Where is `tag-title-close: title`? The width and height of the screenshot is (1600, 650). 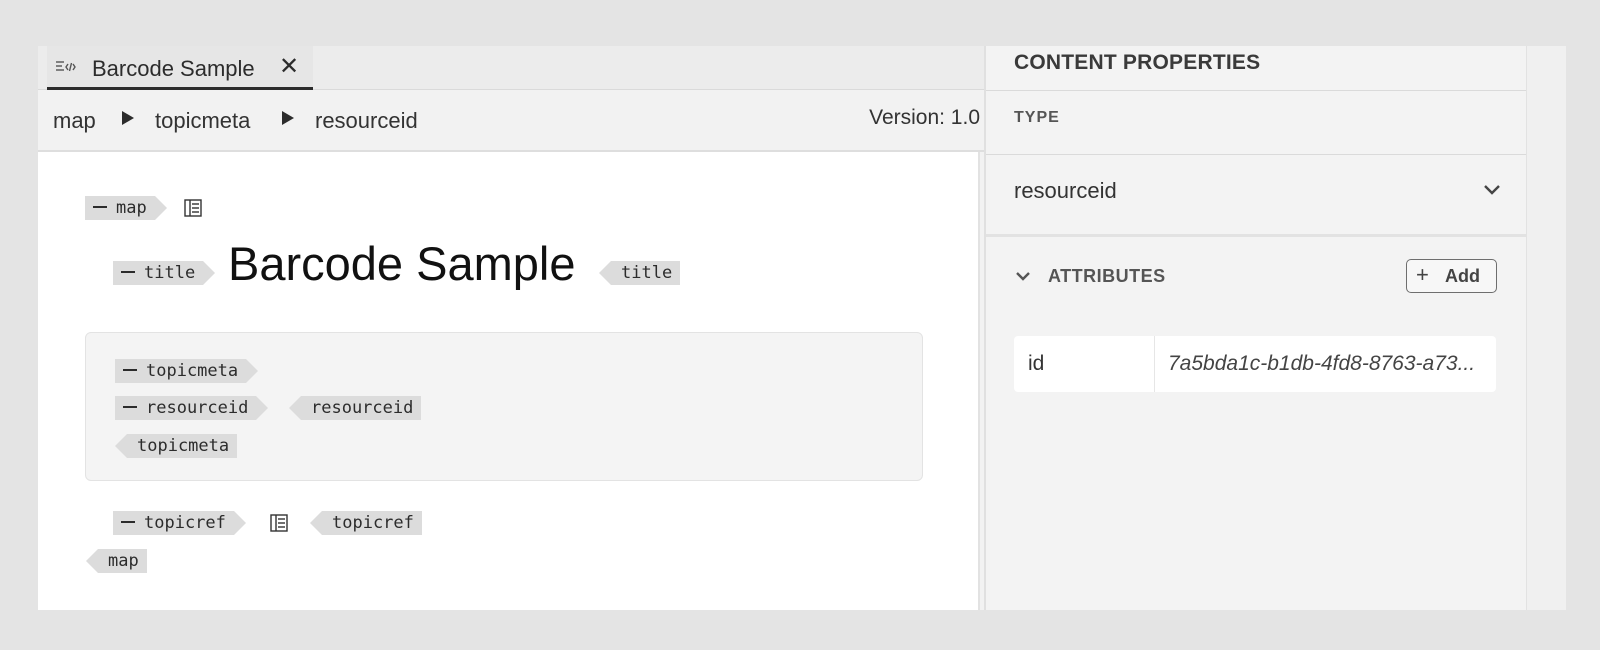 tag-title-close: title is located at coordinates (639, 273).